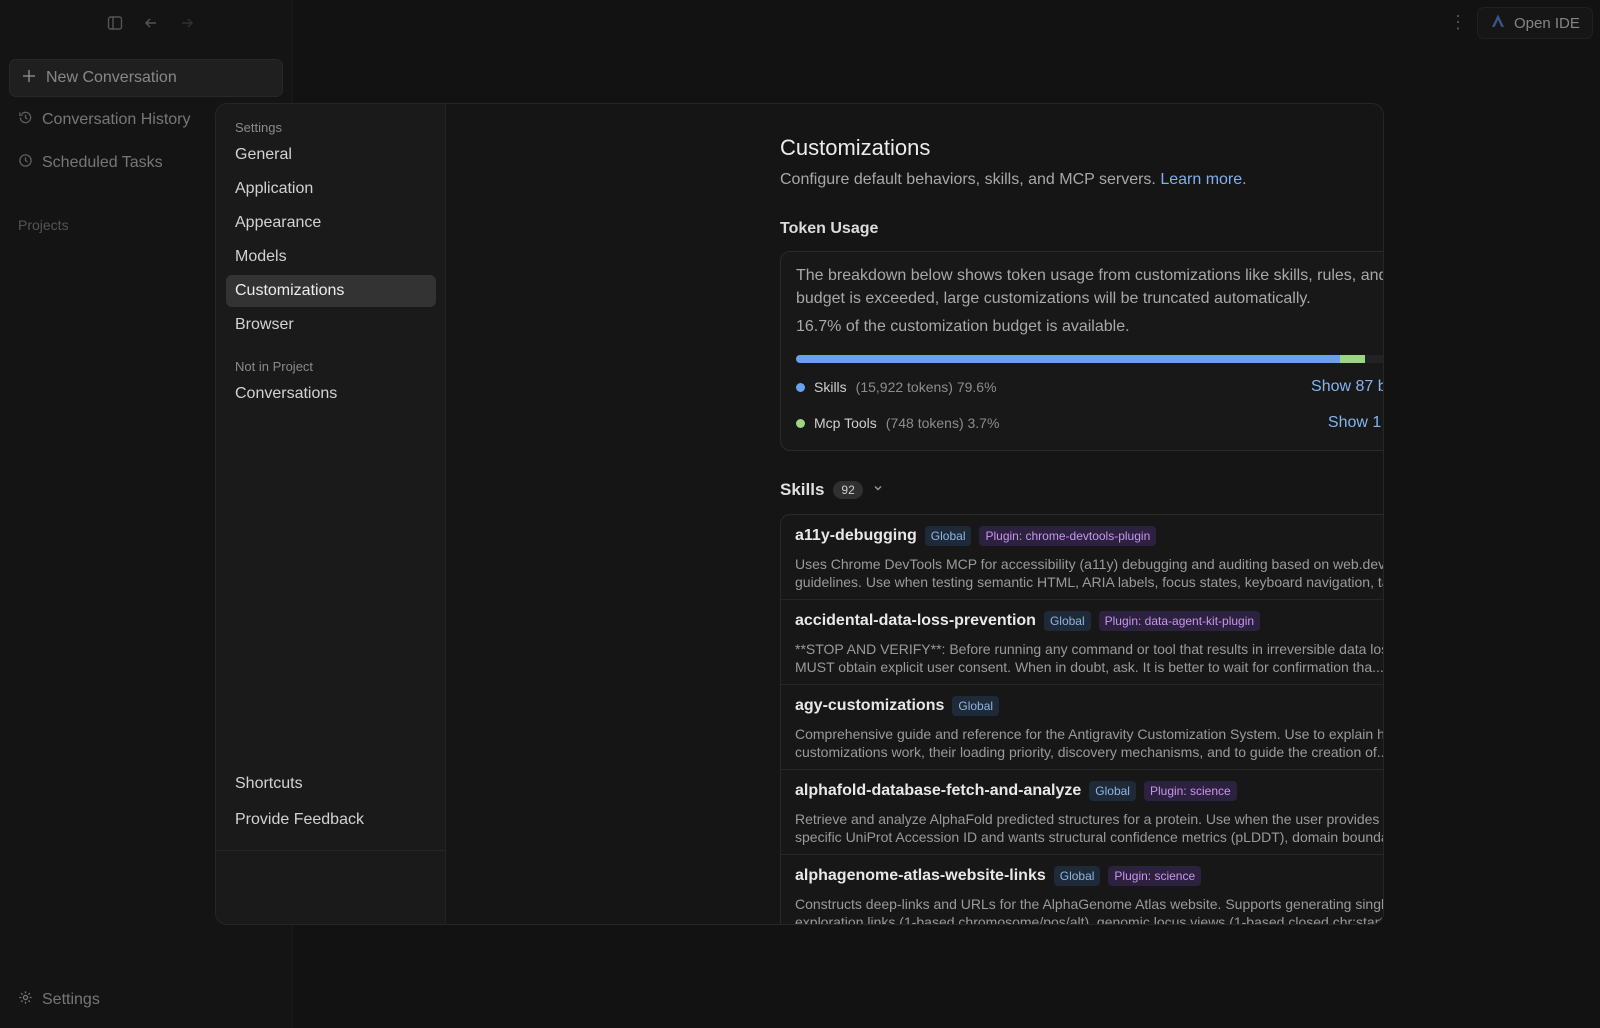 The image size is (1600, 1028). What do you see at coordinates (331, 223) in the screenshot?
I see `nav-item-appearance: Appearance` at bounding box center [331, 223].